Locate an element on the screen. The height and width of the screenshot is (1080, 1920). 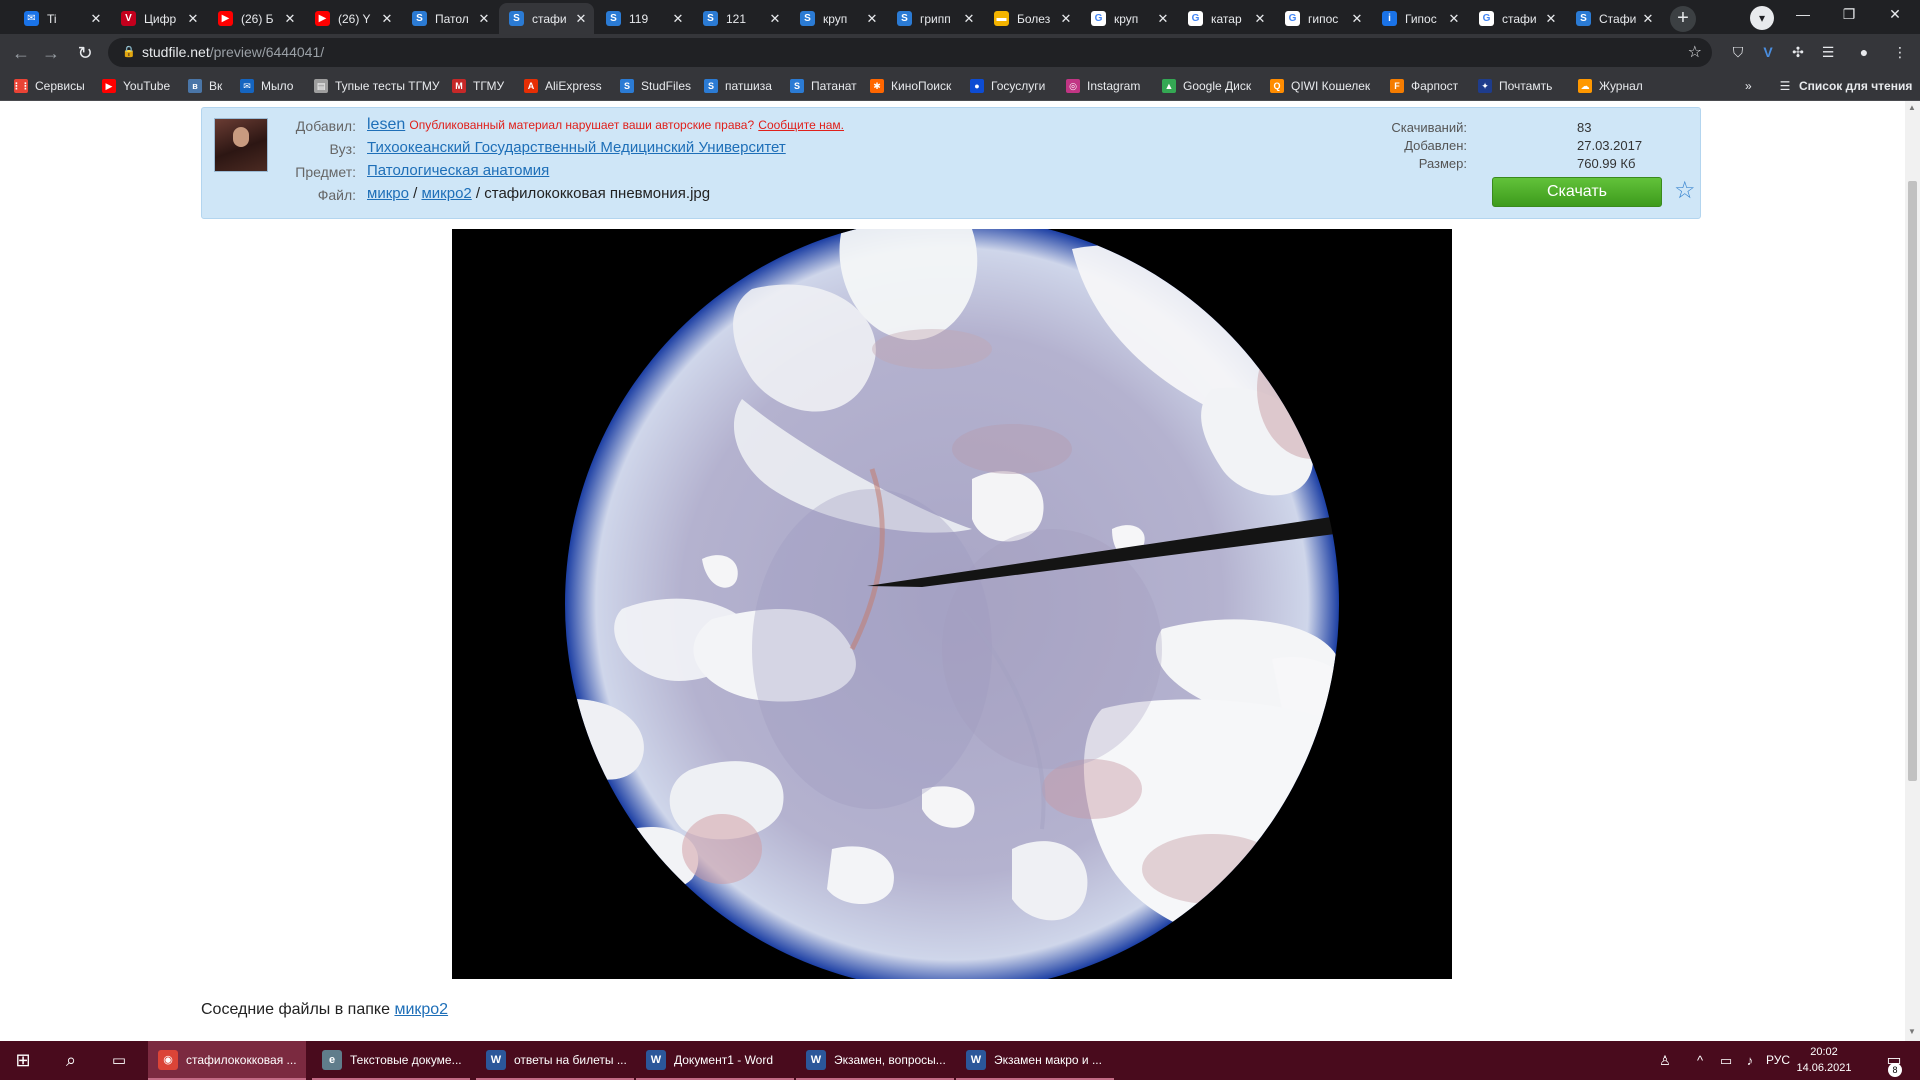
bookmark-10: ✱ КиноПоиск is located at coordinates (910, 86).